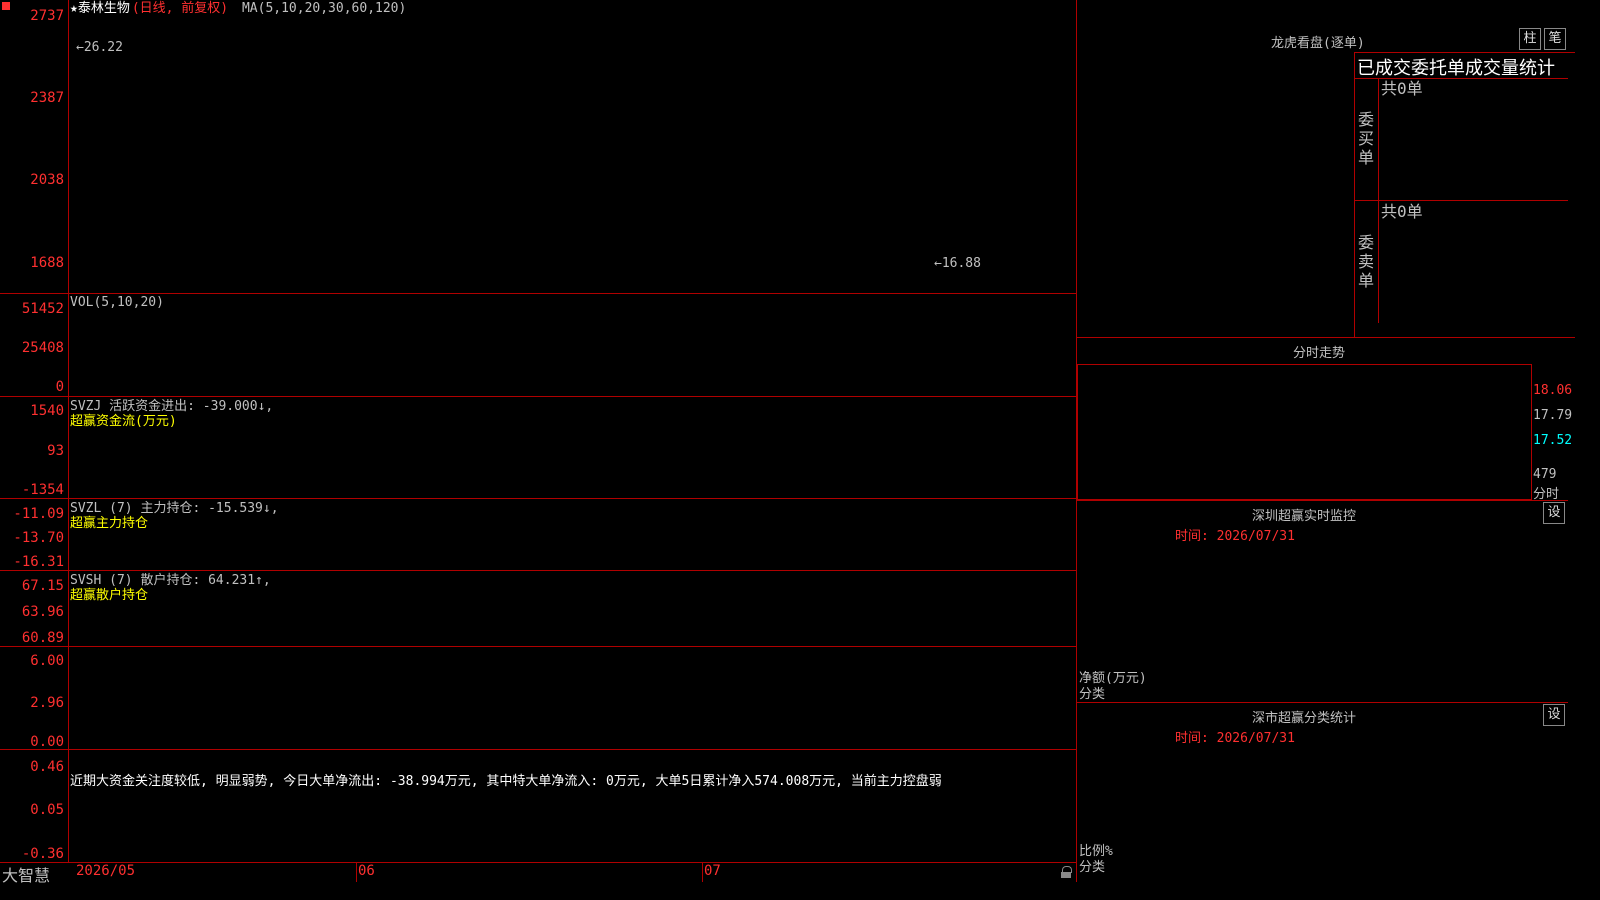 Image resolution: width=1600 pixels, height=900 pixels. What do you see at coordinates (1092, 867) in the screenshot?
I see `classify-xlabel: 分类` at bounding box center [1092, 867].